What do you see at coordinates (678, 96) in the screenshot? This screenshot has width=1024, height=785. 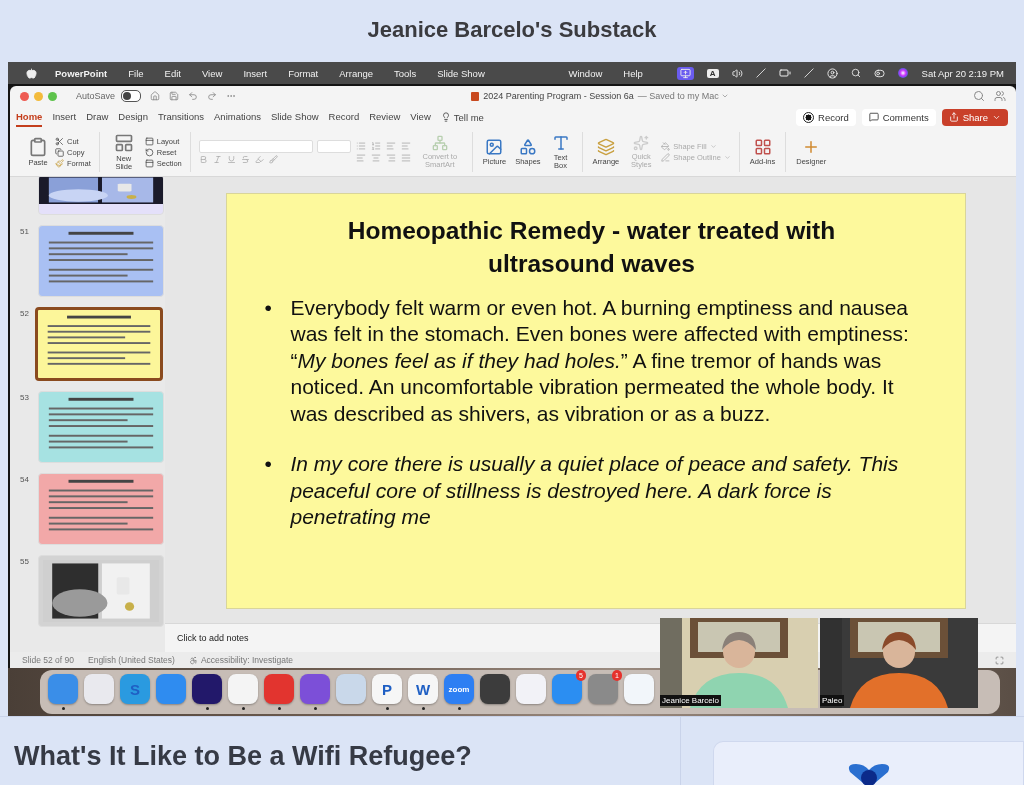 I see `save-status: — Saved to my Mac` at bounding box center [678, 96].